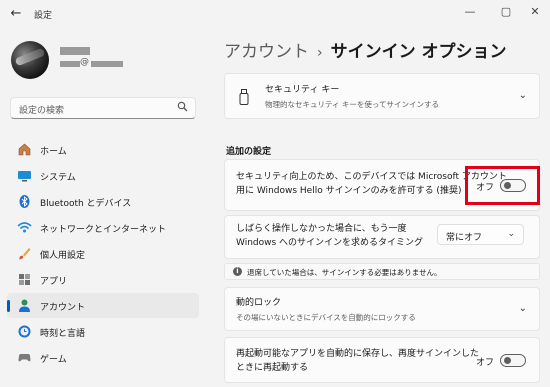 The width and height of the screenshot is (550, 387). I want to click on profile-email-redacted-user, so click(70, 64).